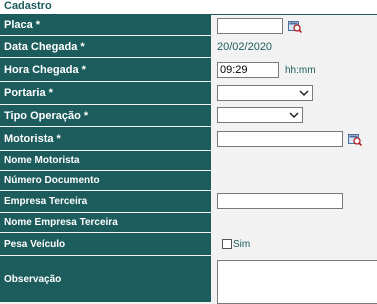 This screenshot has height=304, width=377. What do you see at coordinates (28, 6) in the screenshot?
I see `section-title: Cadastro` at bounding box center [28, 6].